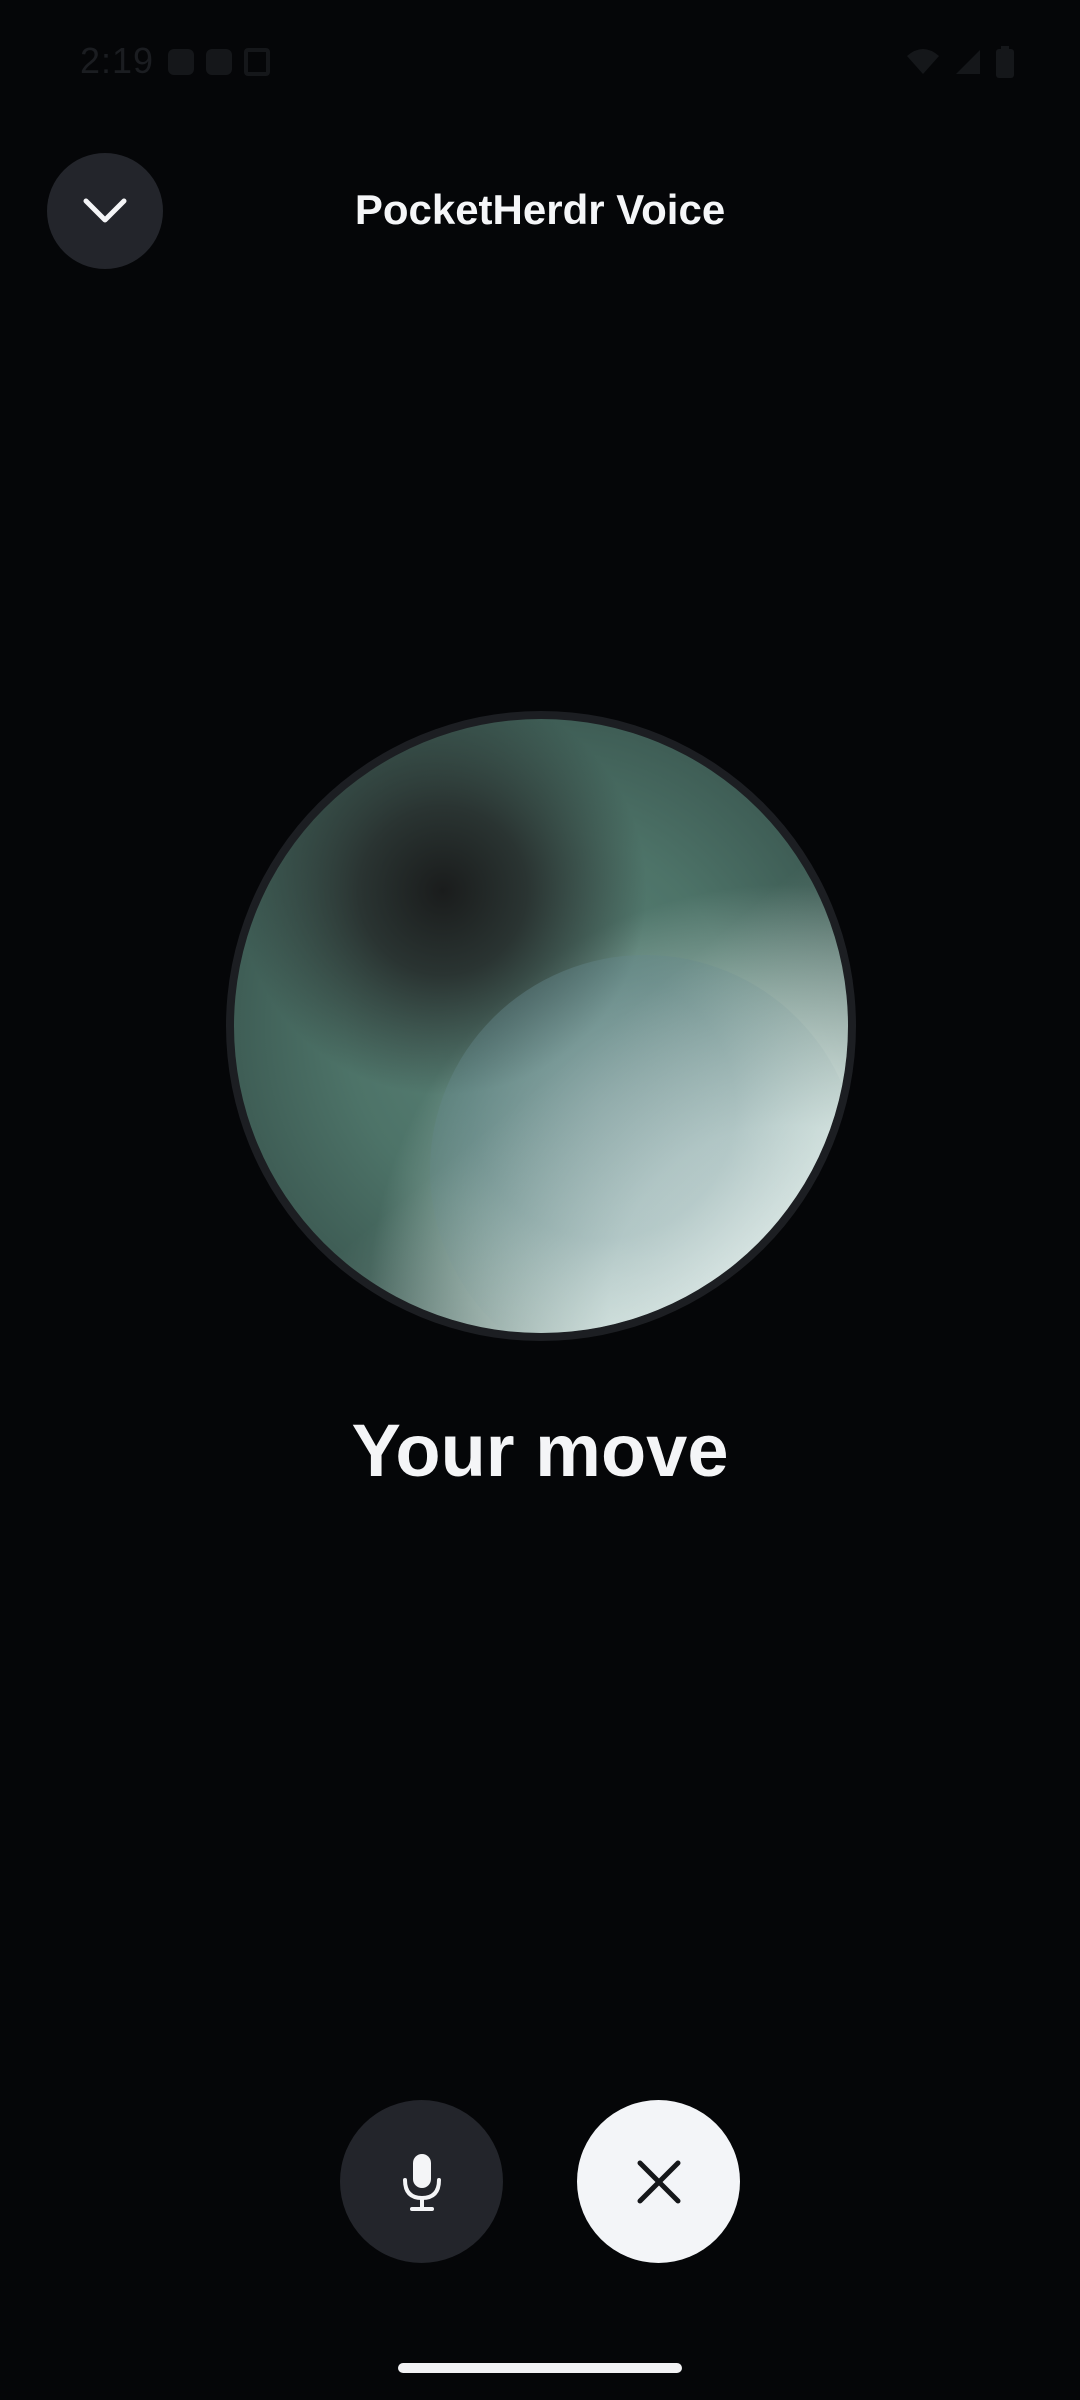 The image size is (1080, 2400). I want to click on microphone-button, so click(421, 2181).